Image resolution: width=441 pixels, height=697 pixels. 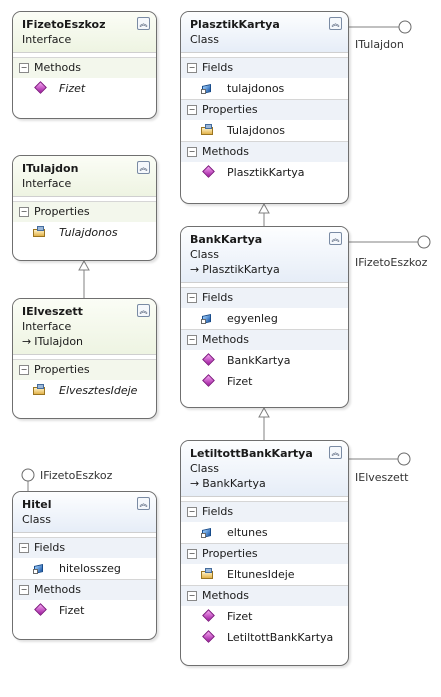 I want to click on lollipop-circle-plasztik, so click(x=405, y=27).